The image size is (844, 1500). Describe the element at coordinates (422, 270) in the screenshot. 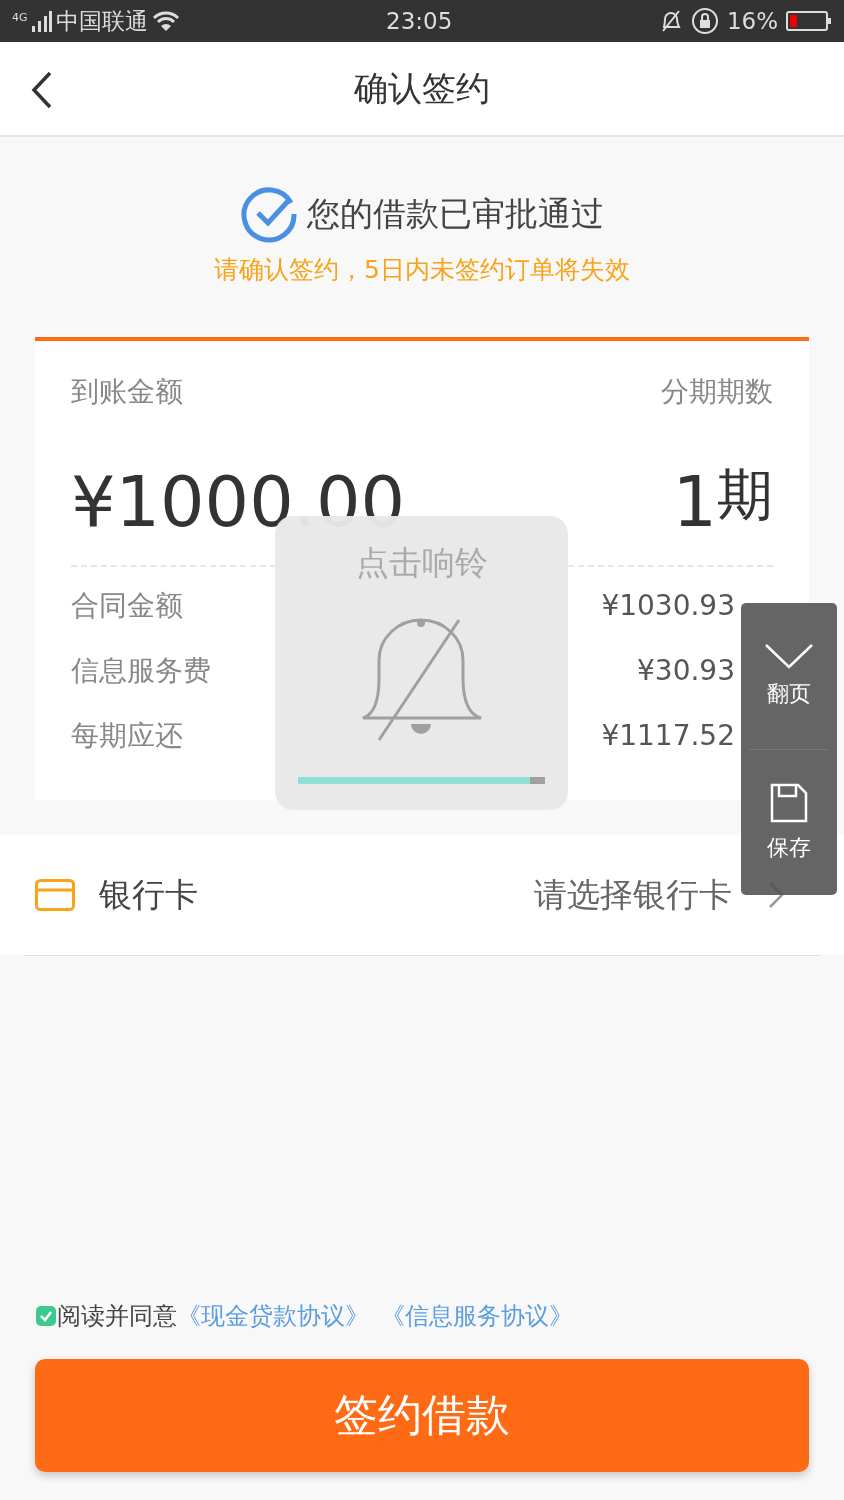

I see `approval-notice: 请确认签约，5日内未签约订单将失效` at that location.